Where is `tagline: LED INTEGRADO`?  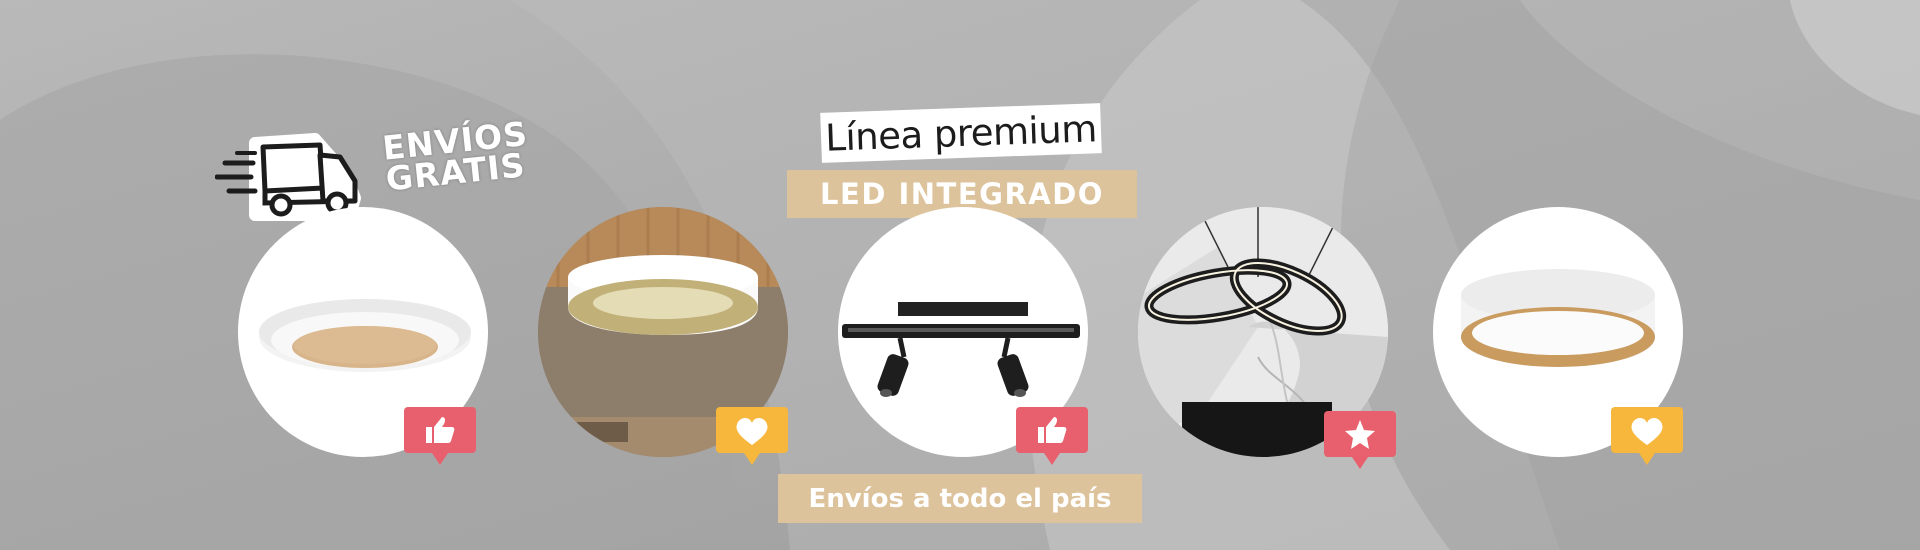
tagline: LED INTEGRADO is located at coordinates (962, 194).